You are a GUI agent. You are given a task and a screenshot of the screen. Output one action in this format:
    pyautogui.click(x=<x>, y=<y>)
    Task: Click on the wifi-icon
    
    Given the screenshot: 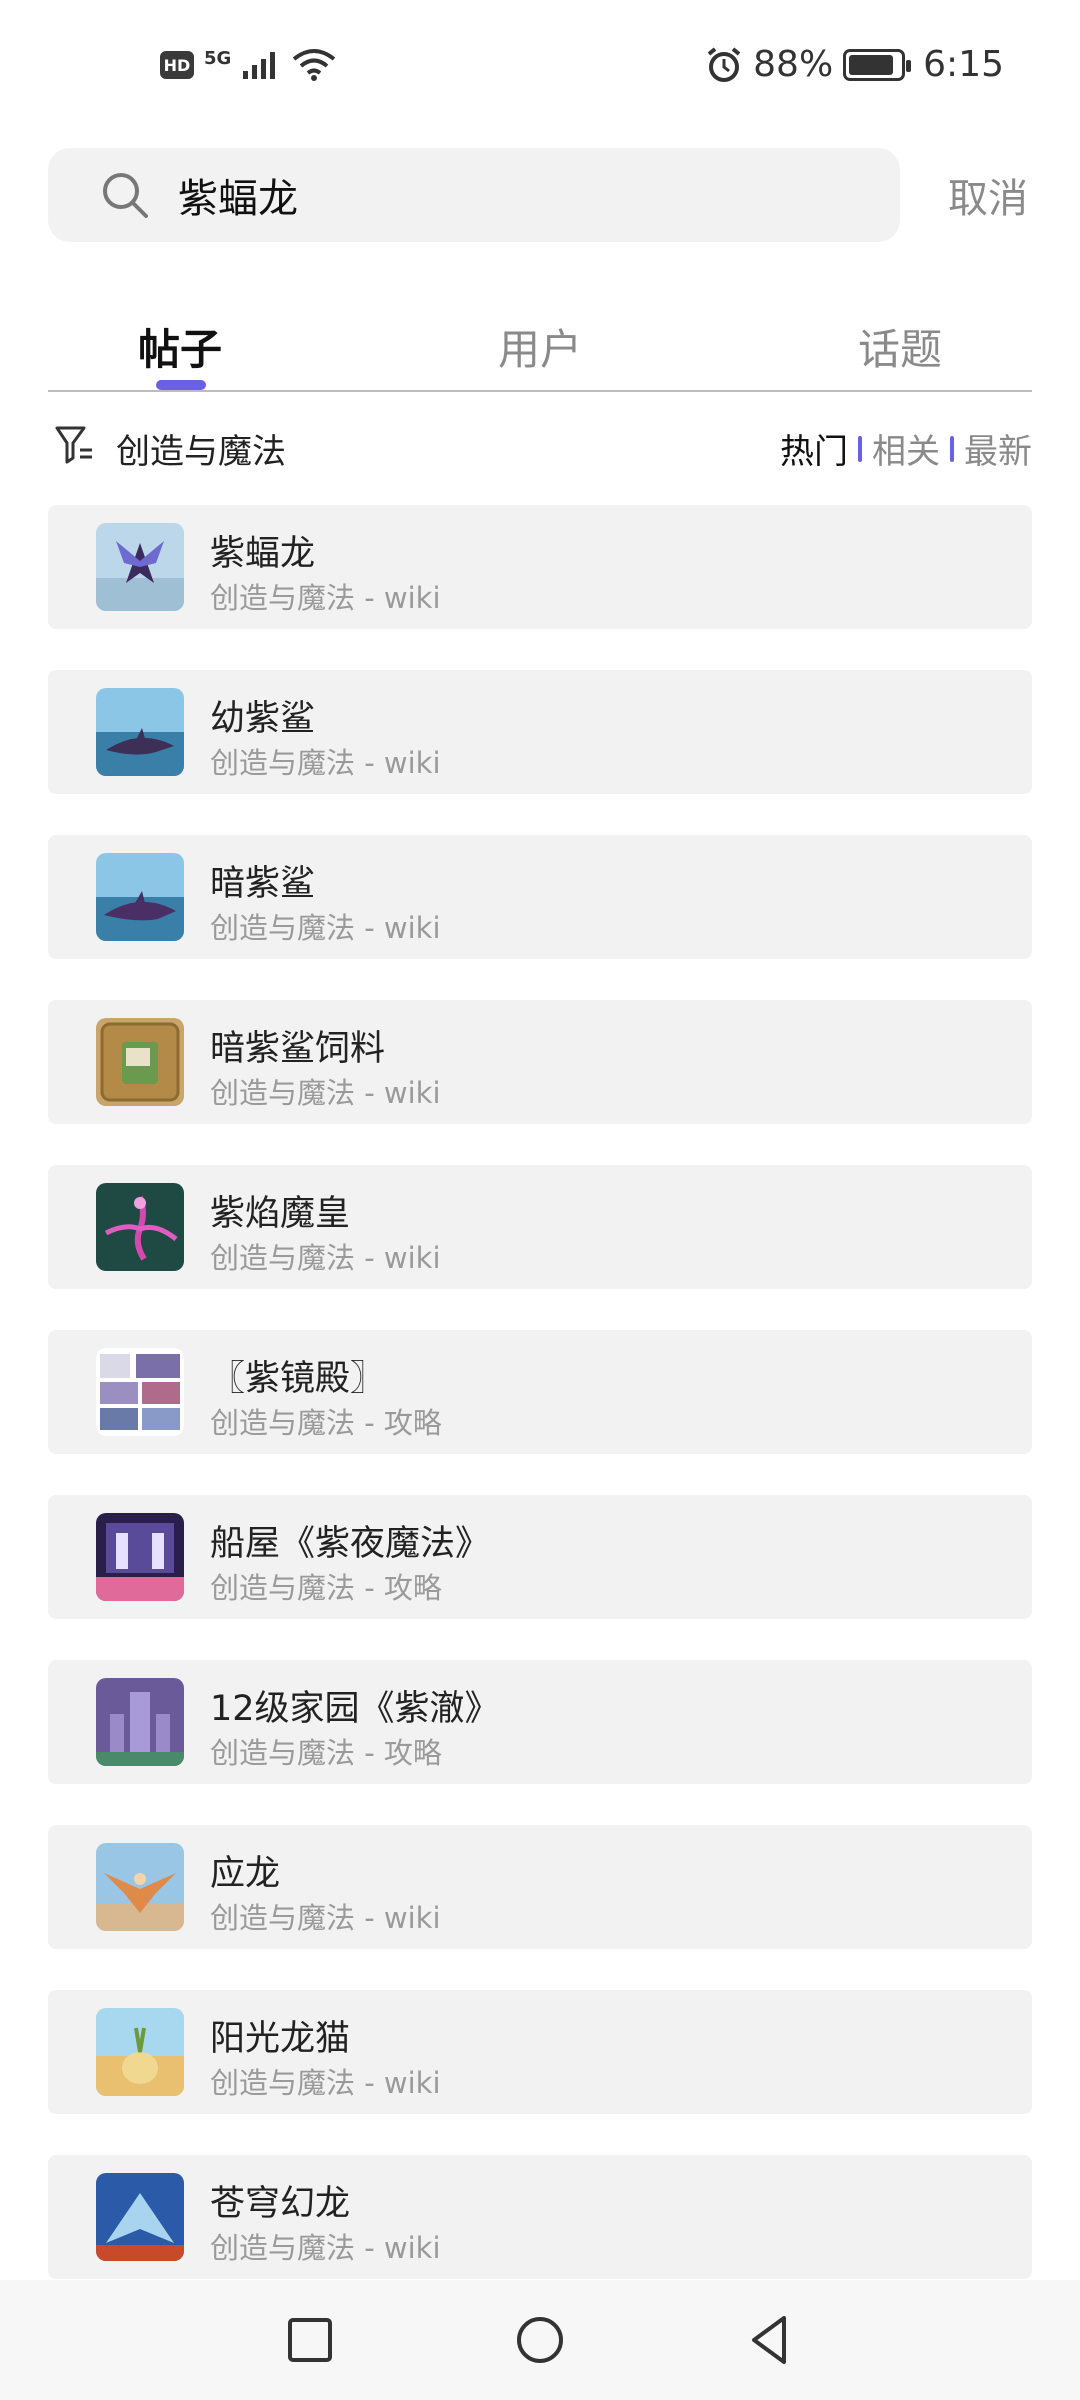 What is the action you would take?
    pyautogui.click(x=314, y=65)
    